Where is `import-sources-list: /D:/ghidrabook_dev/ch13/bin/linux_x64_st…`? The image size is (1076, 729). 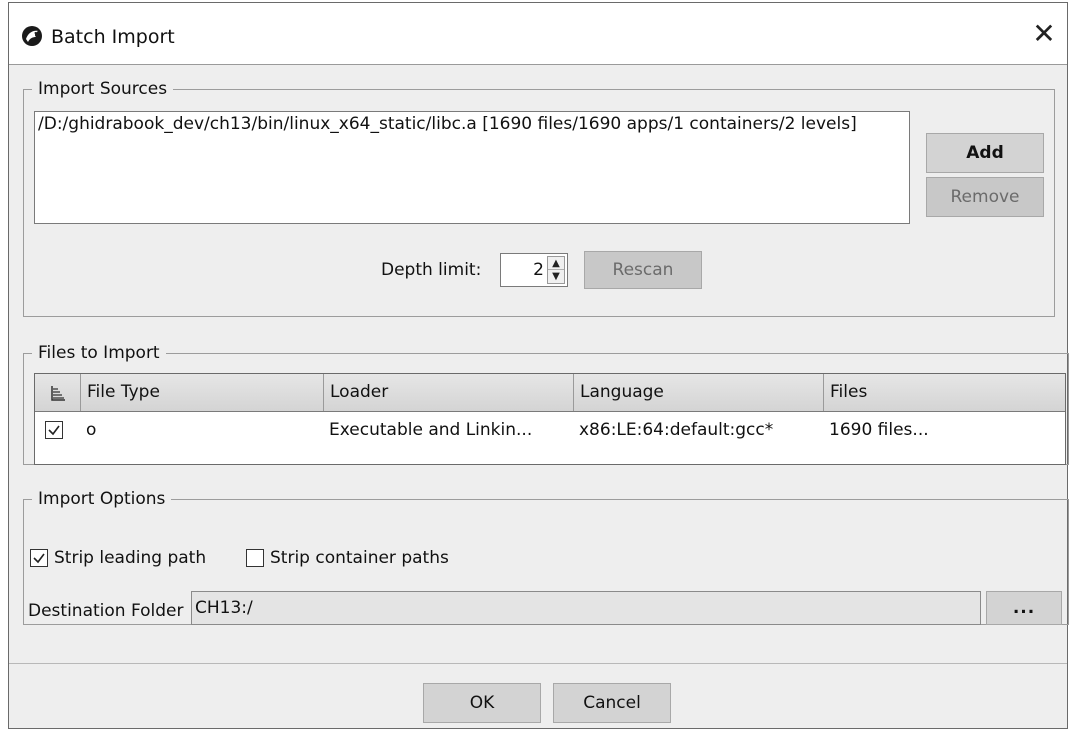
import-sources-list: /D:/ghidrabook_dev/ch13/bin/linux_x64_st… is located at coordinates (472, 167).